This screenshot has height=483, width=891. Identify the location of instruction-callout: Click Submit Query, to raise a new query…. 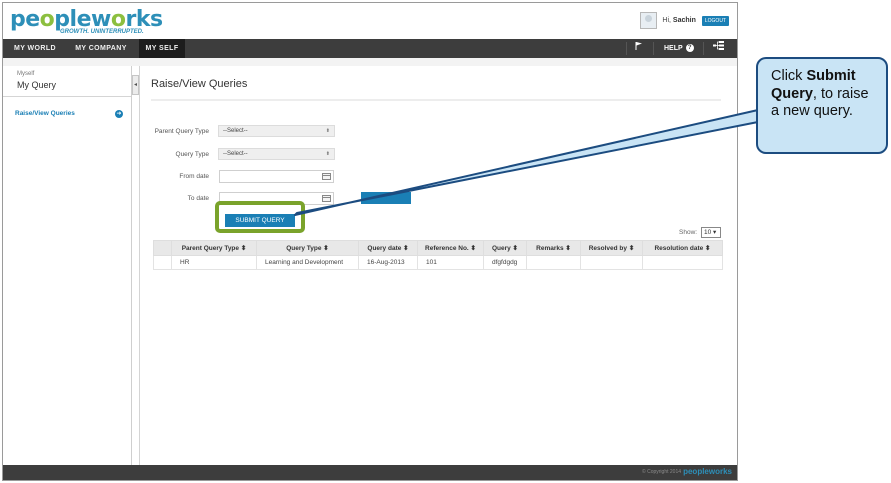
(822, 105).